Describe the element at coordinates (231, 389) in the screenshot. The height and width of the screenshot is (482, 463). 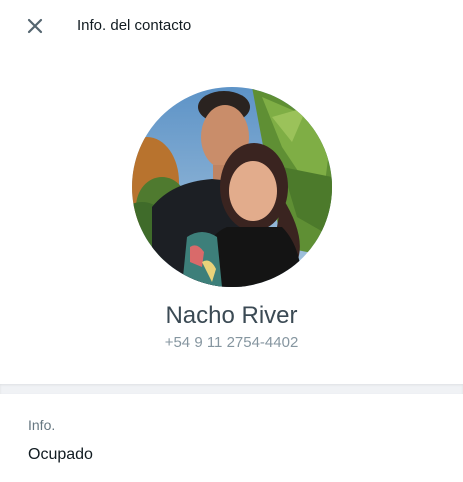
I see `section-divider` at that location.